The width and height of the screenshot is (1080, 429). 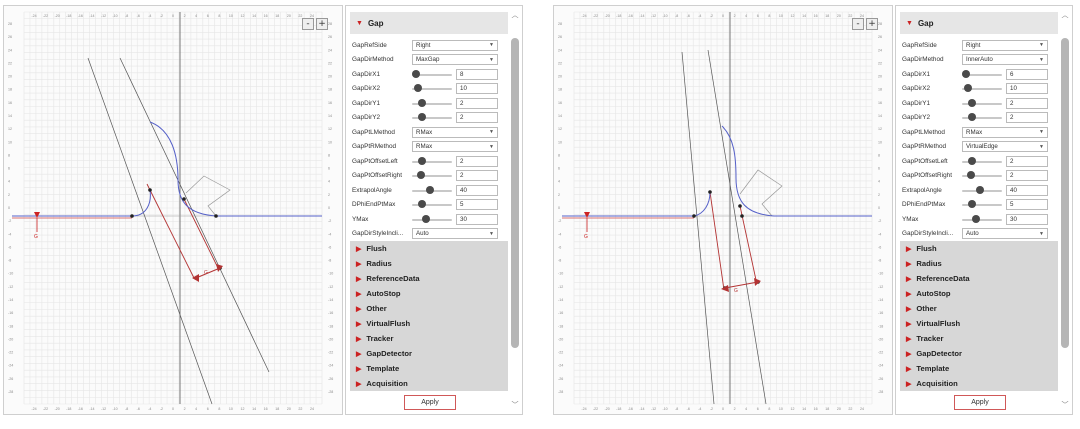 What do you see at coordinates (1005, 60) in the screenshot?
I see `param-dropdown: InnerAuto ▼` at bounding box center [1005, 60].